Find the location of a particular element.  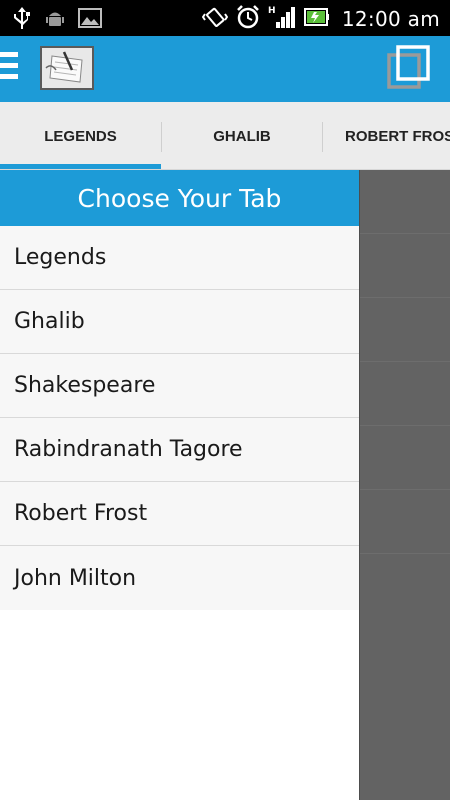

status-bar: H 12:00 am is located at coordinates (225, 18).